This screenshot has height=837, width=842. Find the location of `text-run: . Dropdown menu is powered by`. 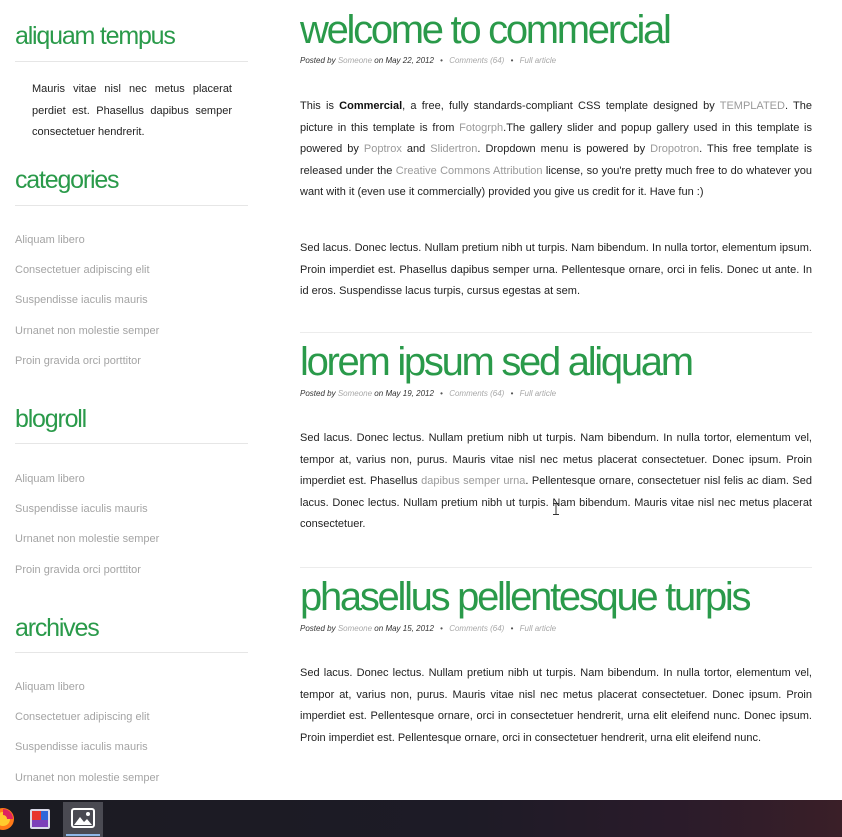

text-run: . Dropdown menu is powered by is located at coordinates (564, 149).